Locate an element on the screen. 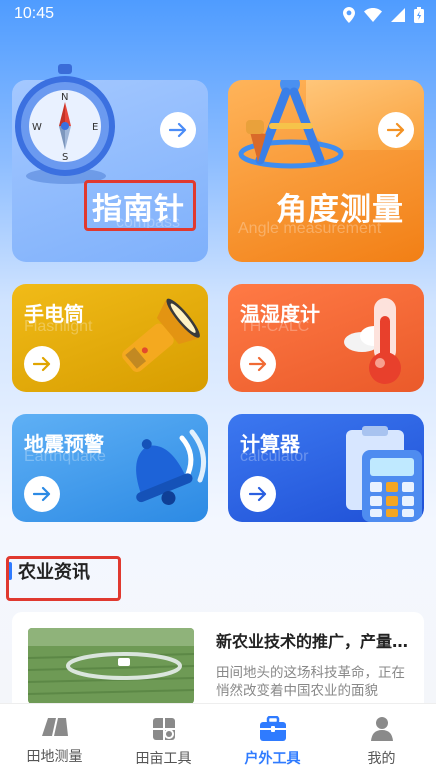 The image size is (436, 775). hygrometer-title: 温湿度计 is located at coordinates (280, 314).